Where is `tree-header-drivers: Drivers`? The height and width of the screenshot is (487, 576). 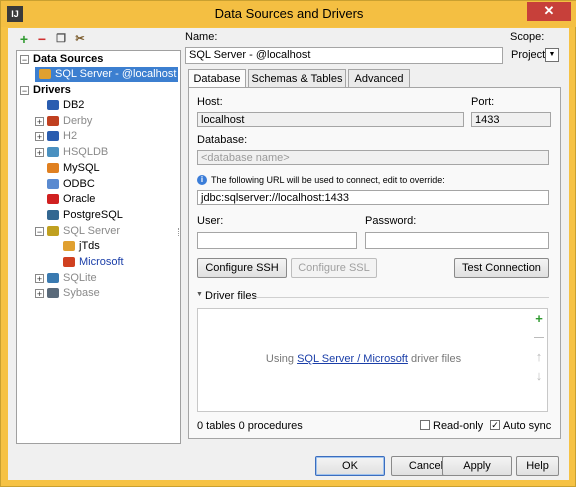
tree-header-drivers: Drivers is located at coordinates (52, 90).